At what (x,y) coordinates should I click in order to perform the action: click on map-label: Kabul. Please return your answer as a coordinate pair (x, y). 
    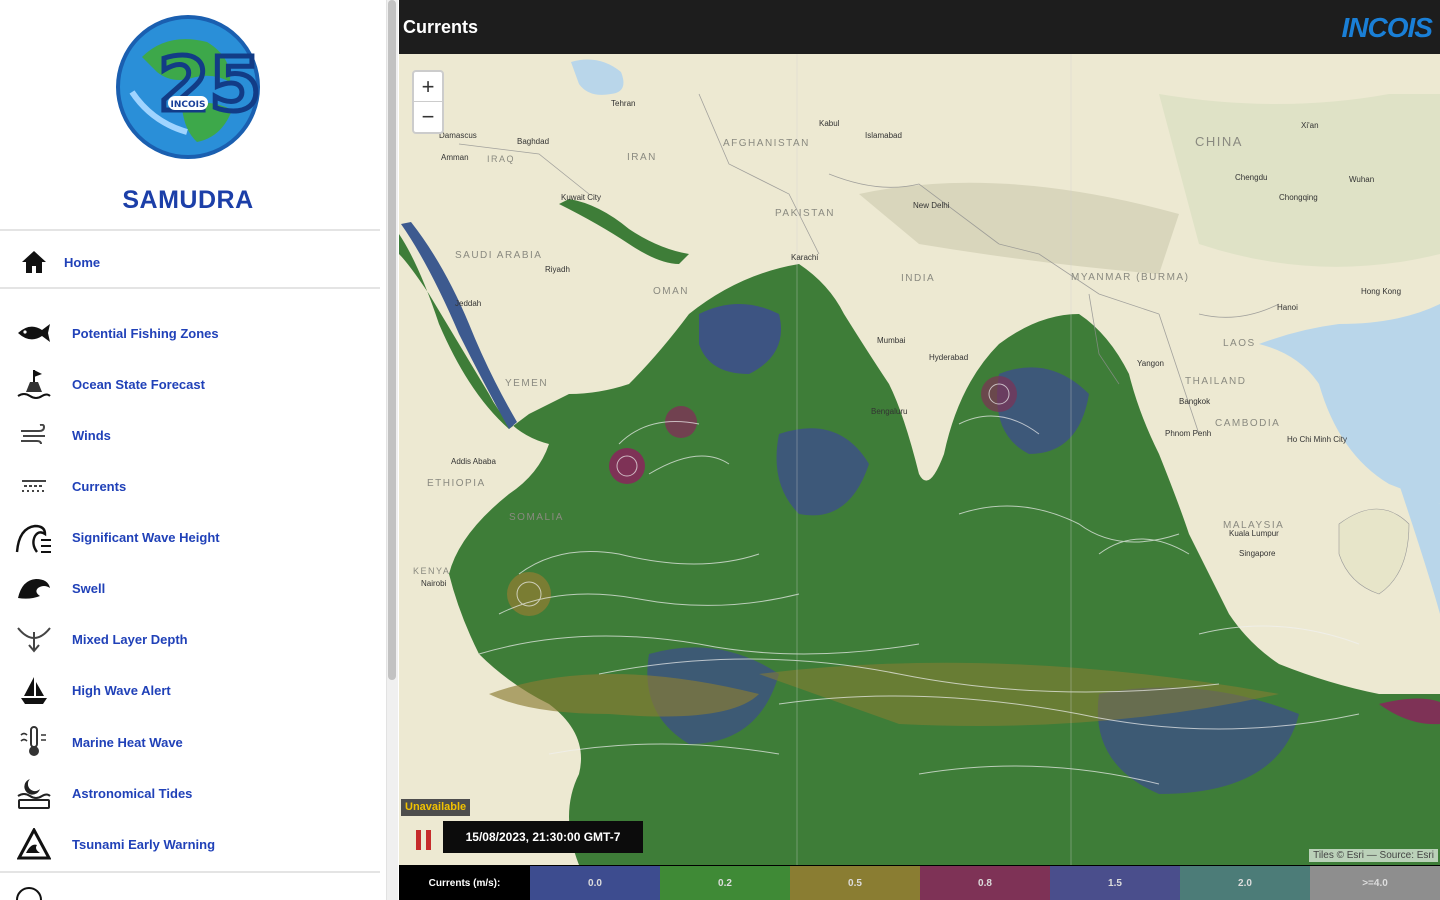
    Looking at the image, I should click on (829, 123).